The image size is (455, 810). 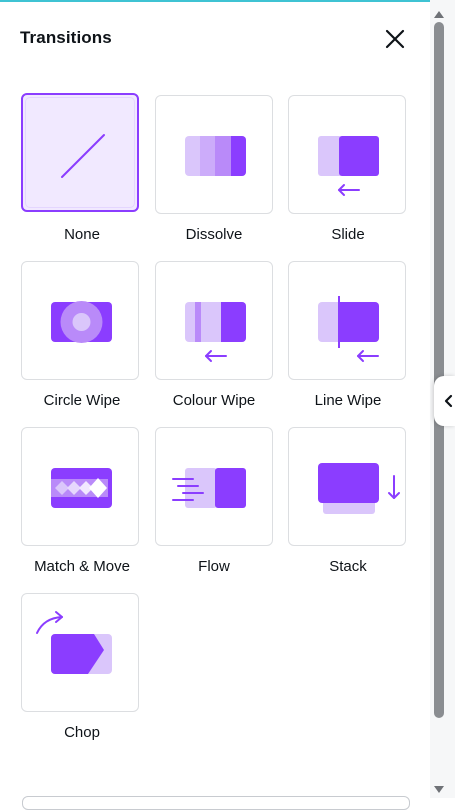 I want to click on transition-label-slide: Slide, so click(x=348, y=234).